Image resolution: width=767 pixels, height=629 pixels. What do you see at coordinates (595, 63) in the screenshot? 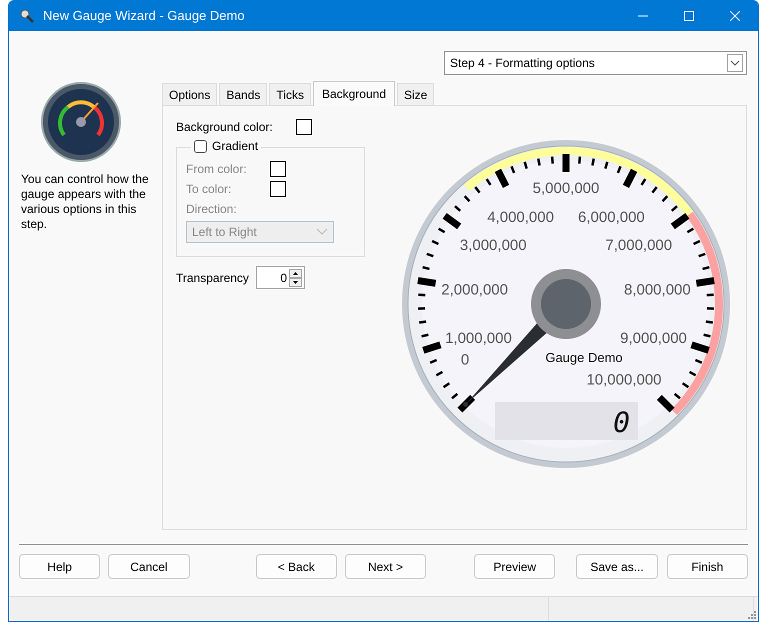
I see `step-dropdown: Step 4 - Formatting options` at bounding box center [595, 63].